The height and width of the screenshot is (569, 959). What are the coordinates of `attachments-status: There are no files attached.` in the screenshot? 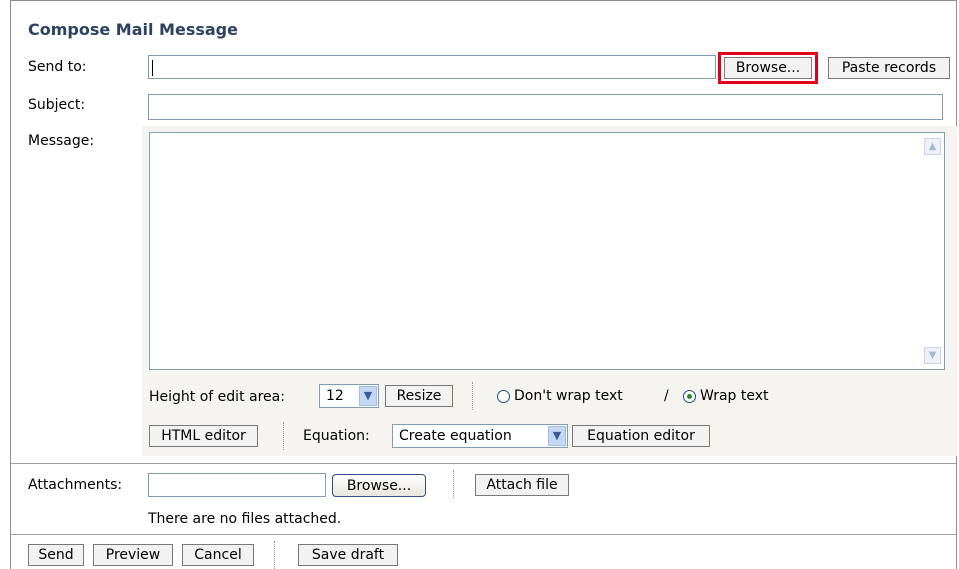 It's located at (245, 519).